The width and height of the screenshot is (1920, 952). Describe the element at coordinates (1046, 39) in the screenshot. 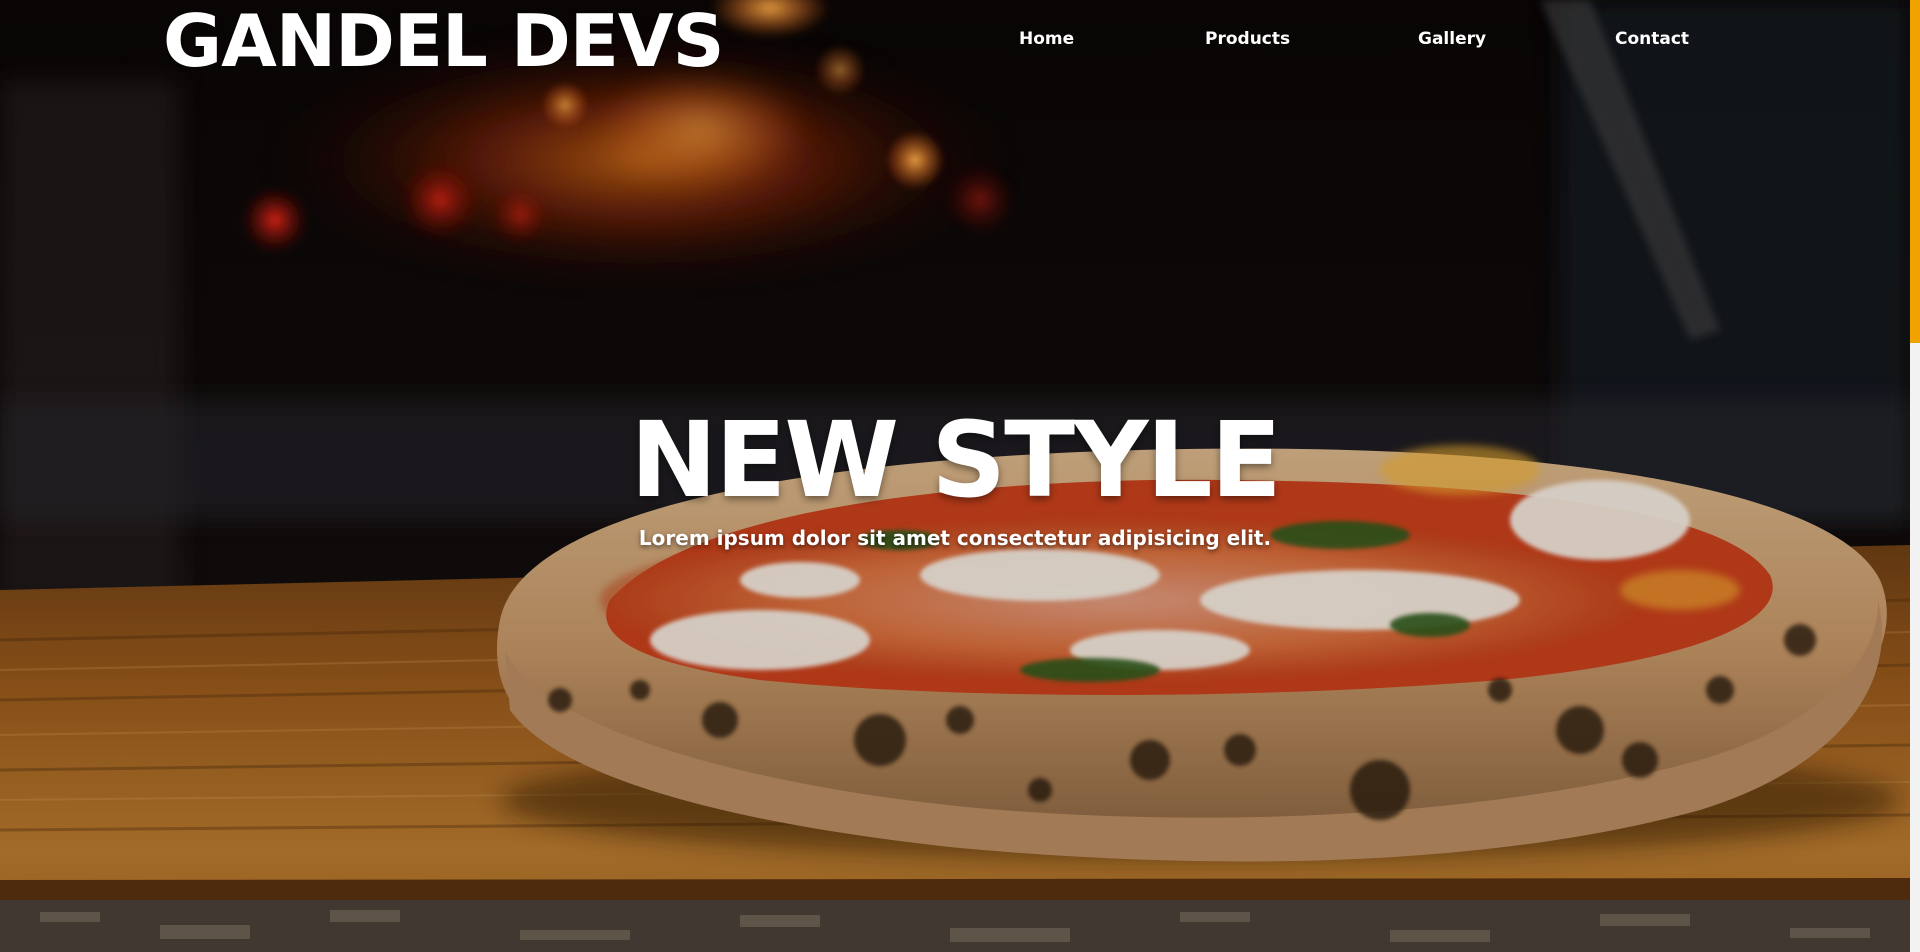

I see `nav-link-home: Home` at that location.